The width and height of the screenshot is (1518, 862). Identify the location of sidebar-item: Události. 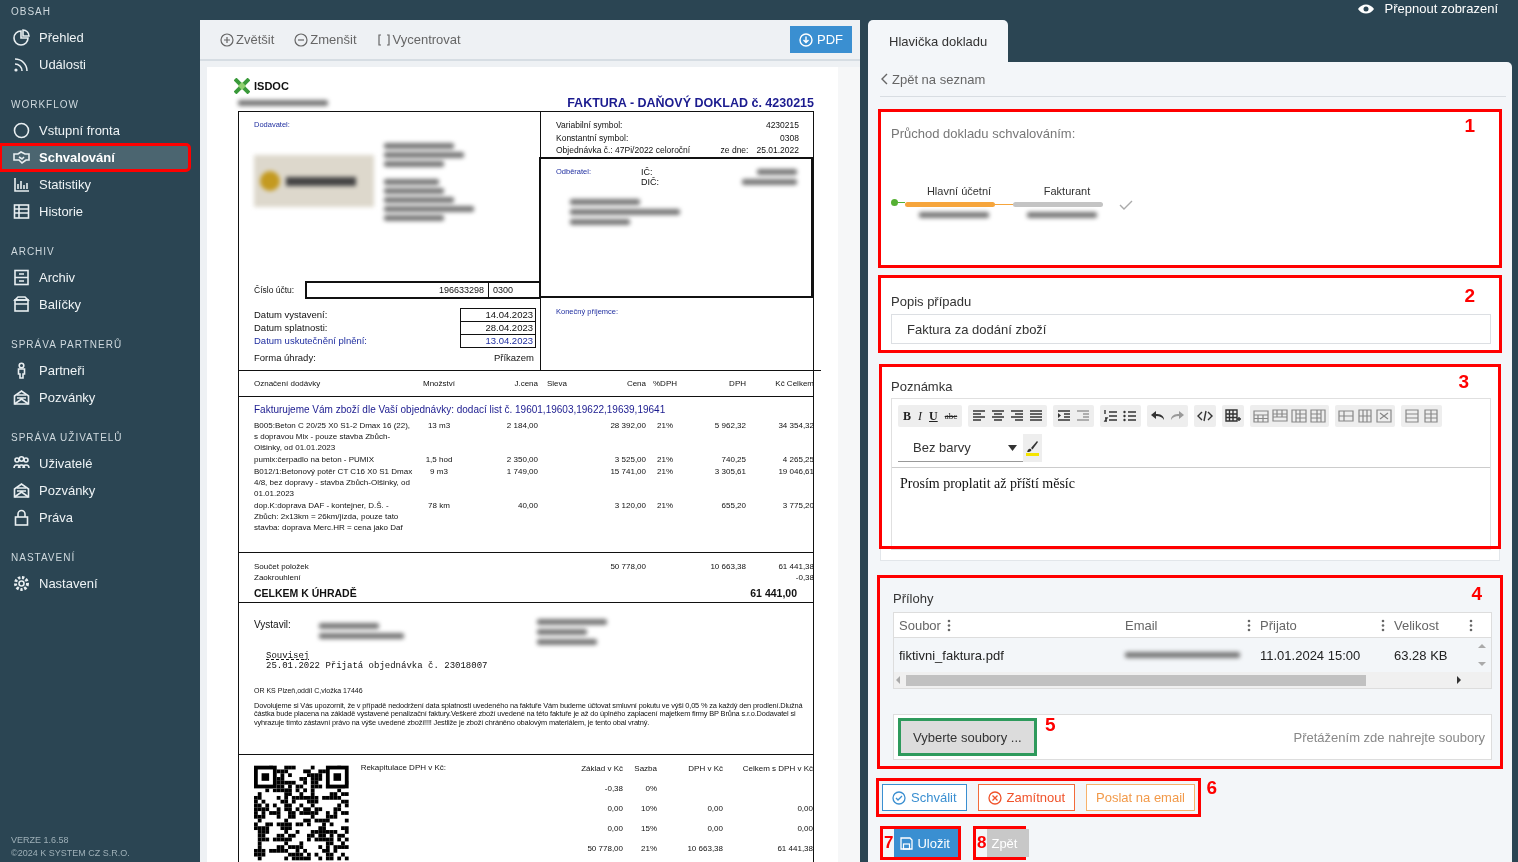
(95, 64).